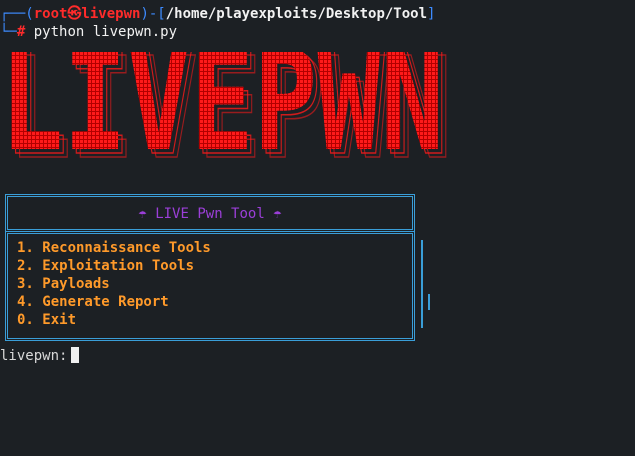 This screenshot has height=456, width=635. What do you see at coordinates (101, 32) in the screenshot?
I see `prompt-command: python livepwn.py` at bounding box center [101, 32].